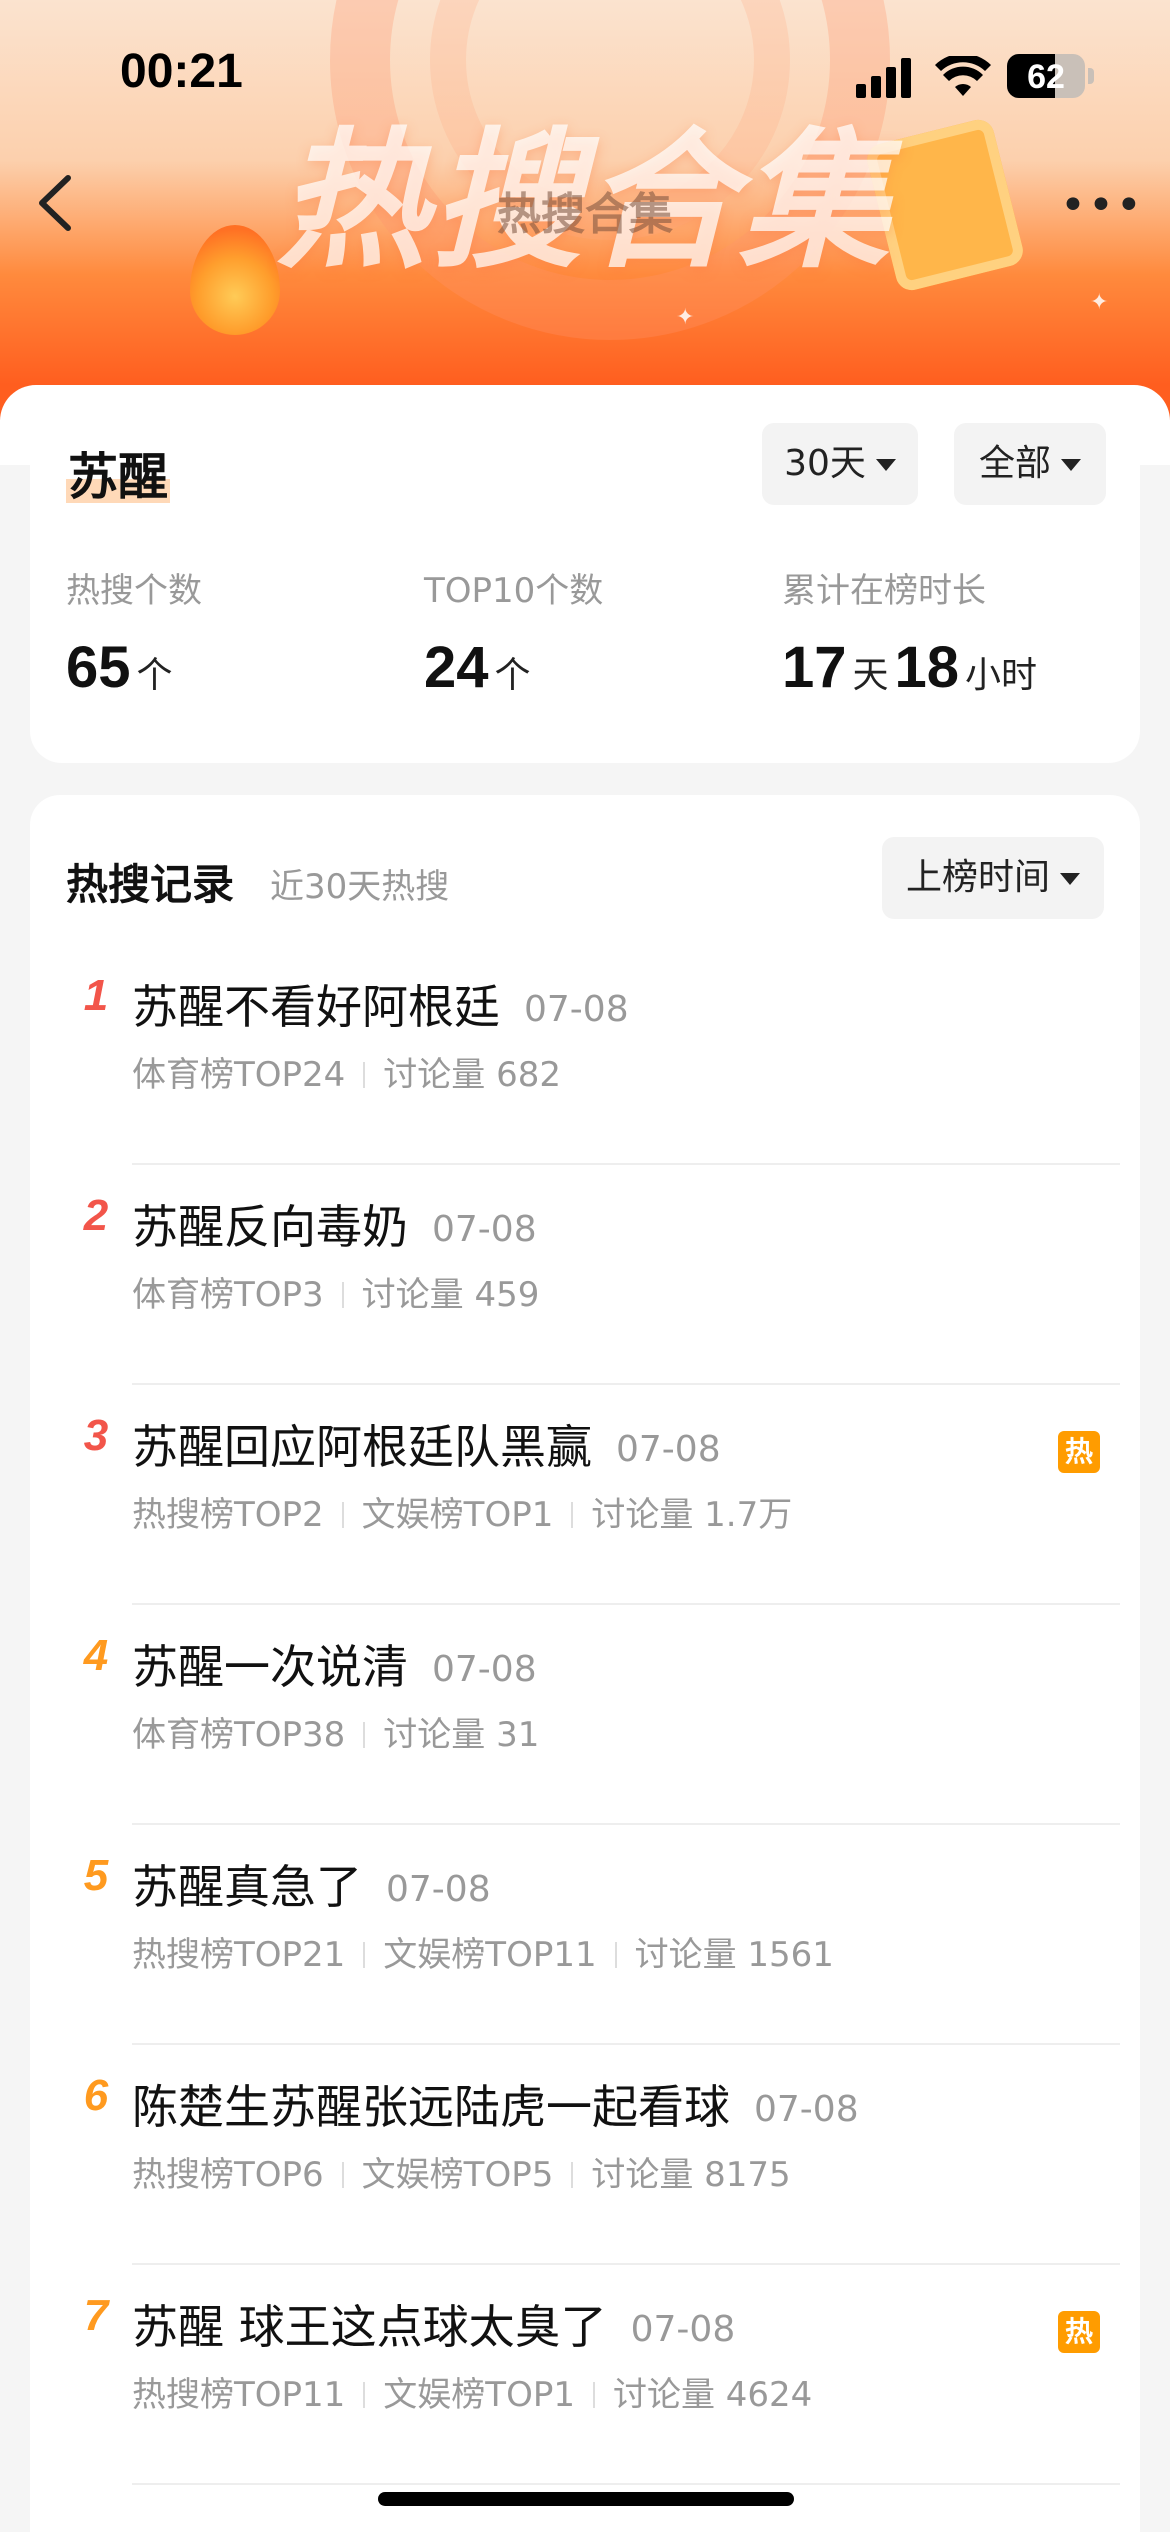 This screenshot has height=2532, width=1170. I want to click on record-item: 5 苏醒真急了 07-08 热搜榜TOP21 文娱榜TOP11 讨论量 1561, so click(585, 1935).